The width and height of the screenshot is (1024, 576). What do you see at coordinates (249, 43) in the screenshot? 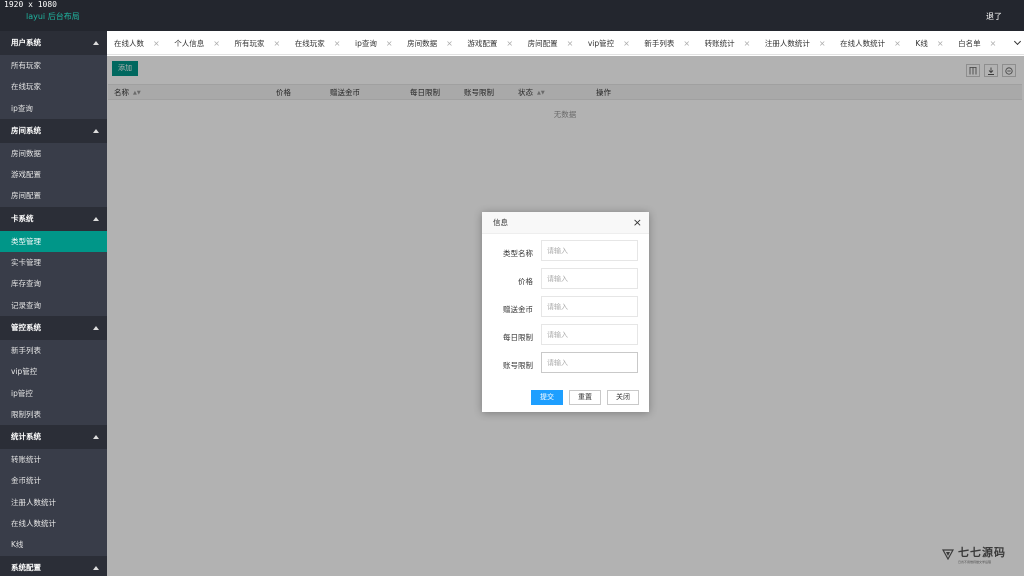
I see `tab-label: 所有玩家` at bounding box center [249, 43].